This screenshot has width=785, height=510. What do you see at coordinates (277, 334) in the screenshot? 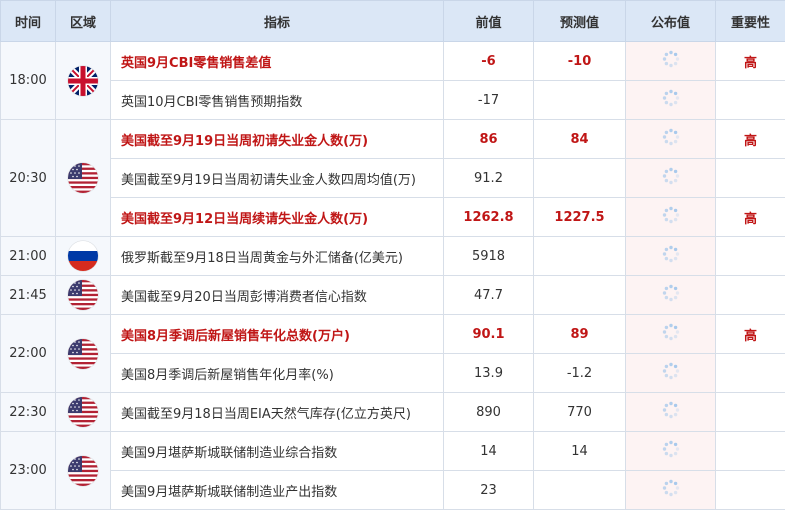
I see `indicator-cell: 美国8月季调后新屋销售年化总数(万户)` at bounding box center [277, 334].